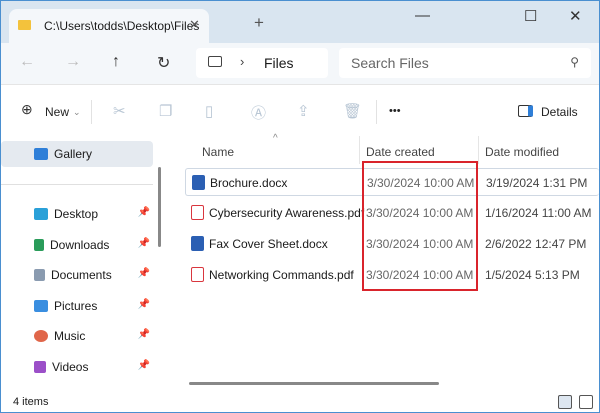 This screenshot has height=413, width=600. I want to click on sidebar-item-documents: Documents 📌, so click(86, 275).